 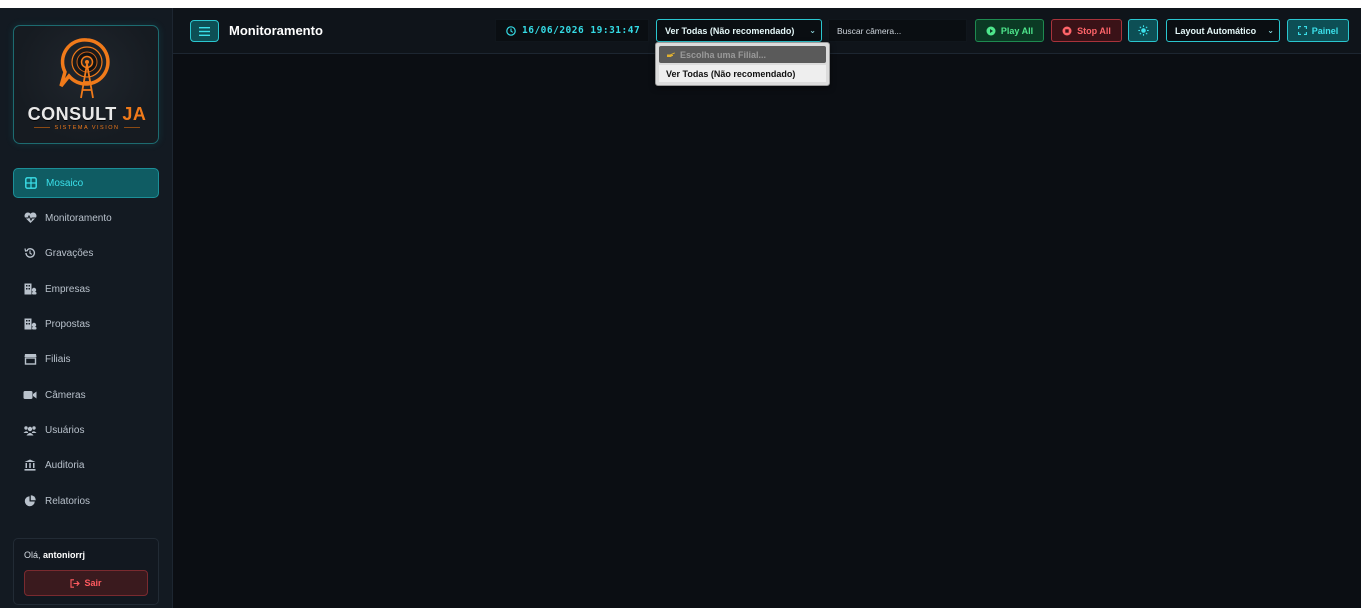 What do you see at coordinates (65, 465) in the screenshot?
I see `sidebar-item-label: Auditoria` at bounding box center [65, 465].